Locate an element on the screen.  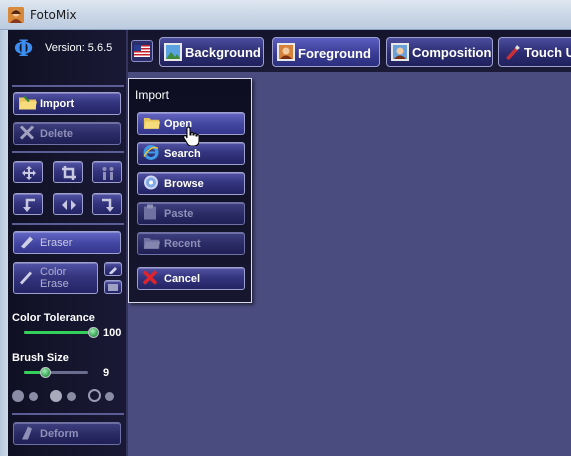
composition-photo-icon is located at coordinates (400, 52).